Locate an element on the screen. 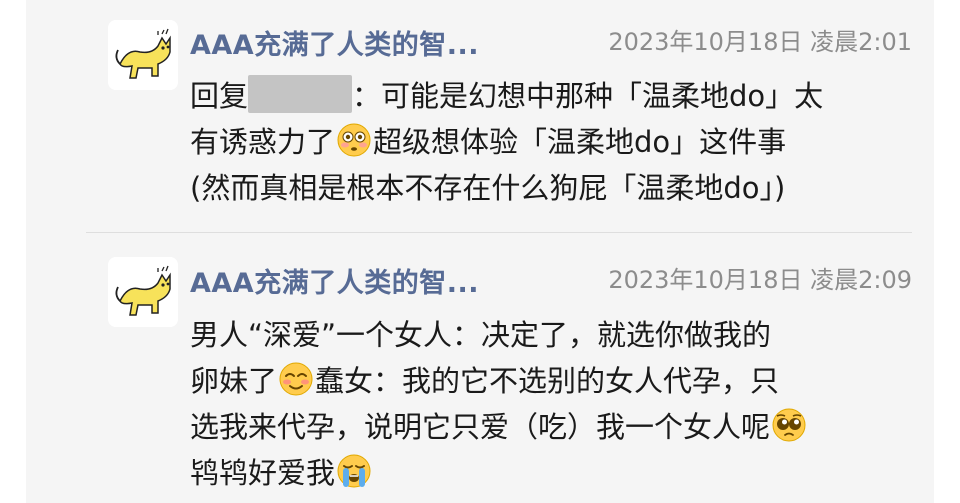 The height and width of the screenshot is (503, 960). comment-text-segment: 鸨鸨好爱我 is located at coordinates (263, 473).